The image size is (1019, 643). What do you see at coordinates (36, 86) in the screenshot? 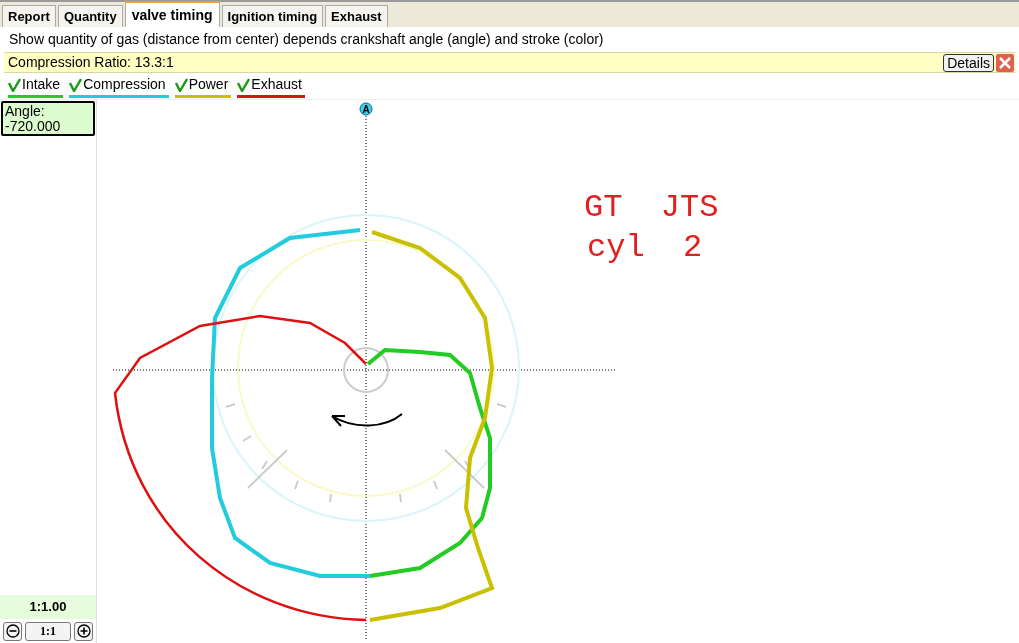
I see `stroke-checkbox: Intake` at bounding box center [36, 86].